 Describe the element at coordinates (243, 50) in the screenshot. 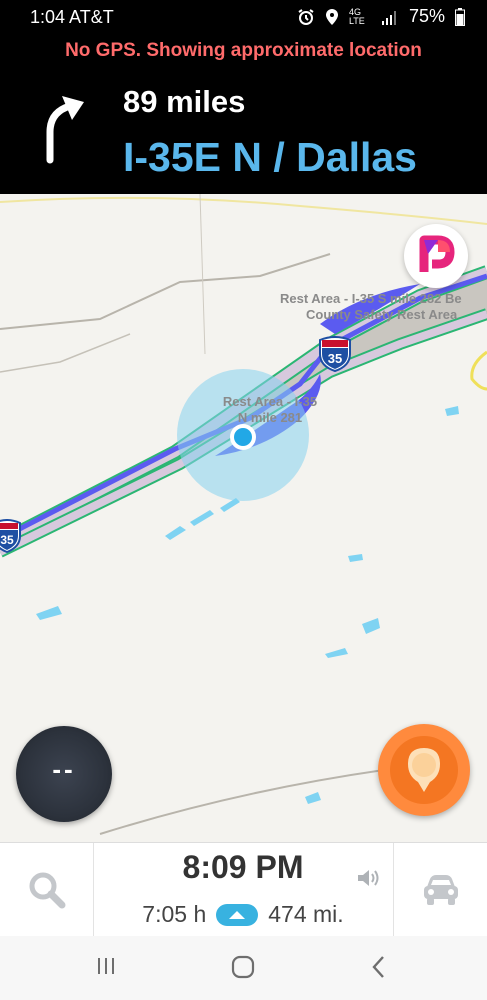

I see `gps-warning: No GPS. Showing approximate location` at that location.